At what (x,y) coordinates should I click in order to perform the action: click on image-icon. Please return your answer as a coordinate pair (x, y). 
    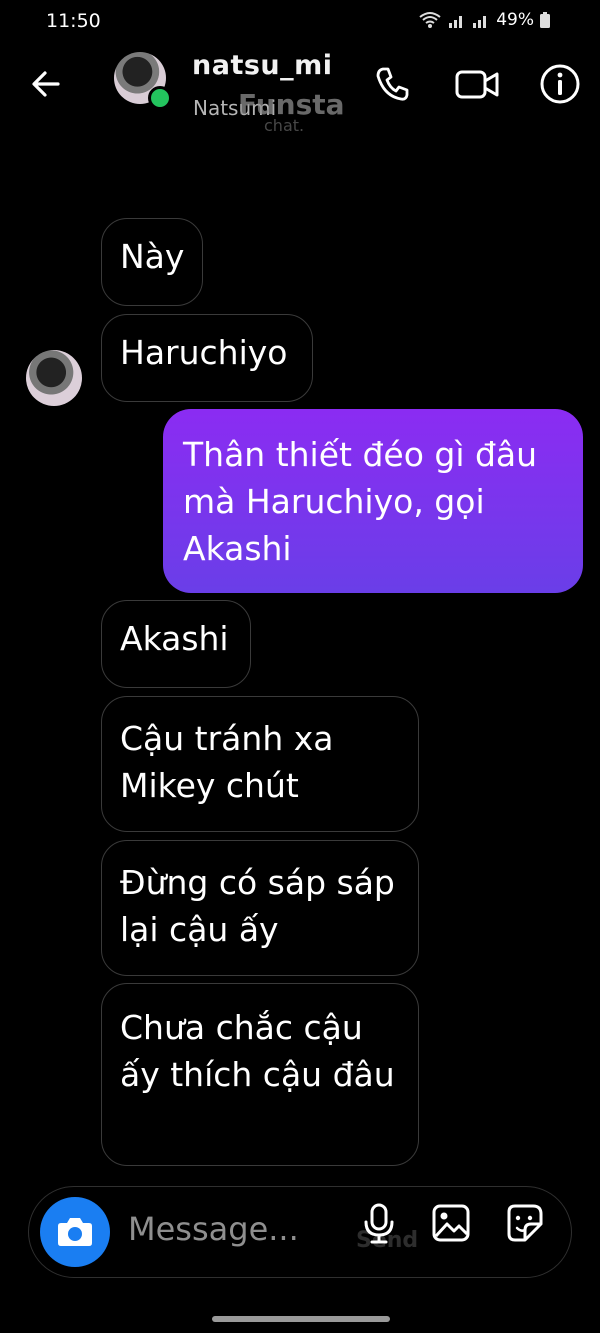
    Looking at the image, I should click on (451, 1223).